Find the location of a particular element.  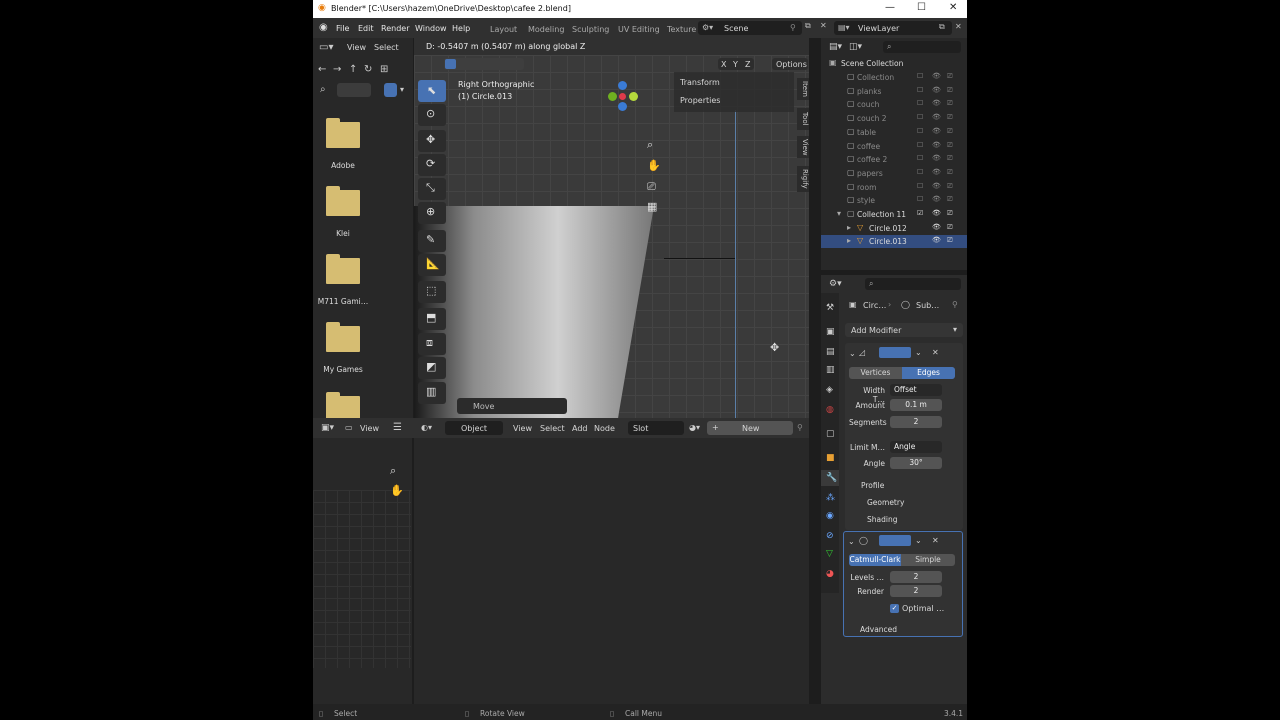

menu-edit: Edit is located at coordinates (366, 28).